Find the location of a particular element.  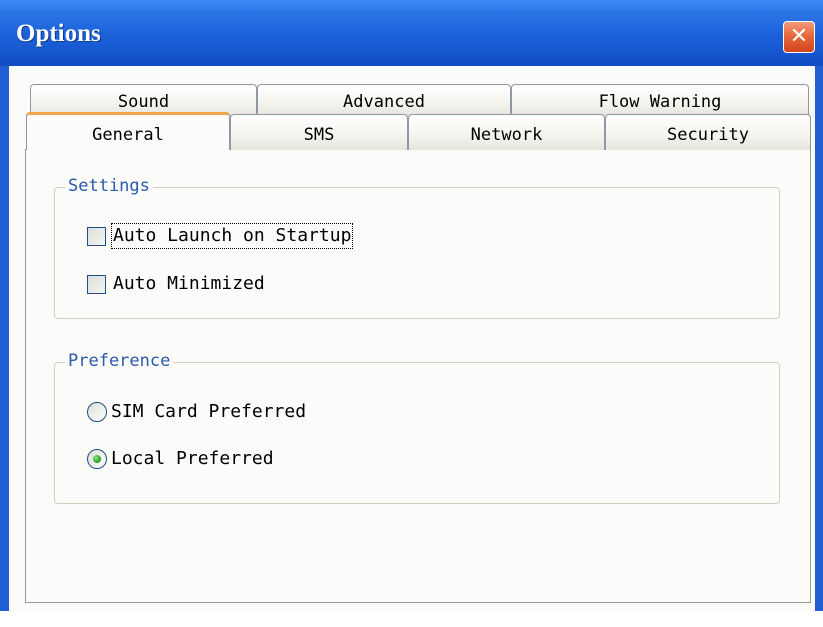

tab-security-label: Security is located at coordinates (708, 135).